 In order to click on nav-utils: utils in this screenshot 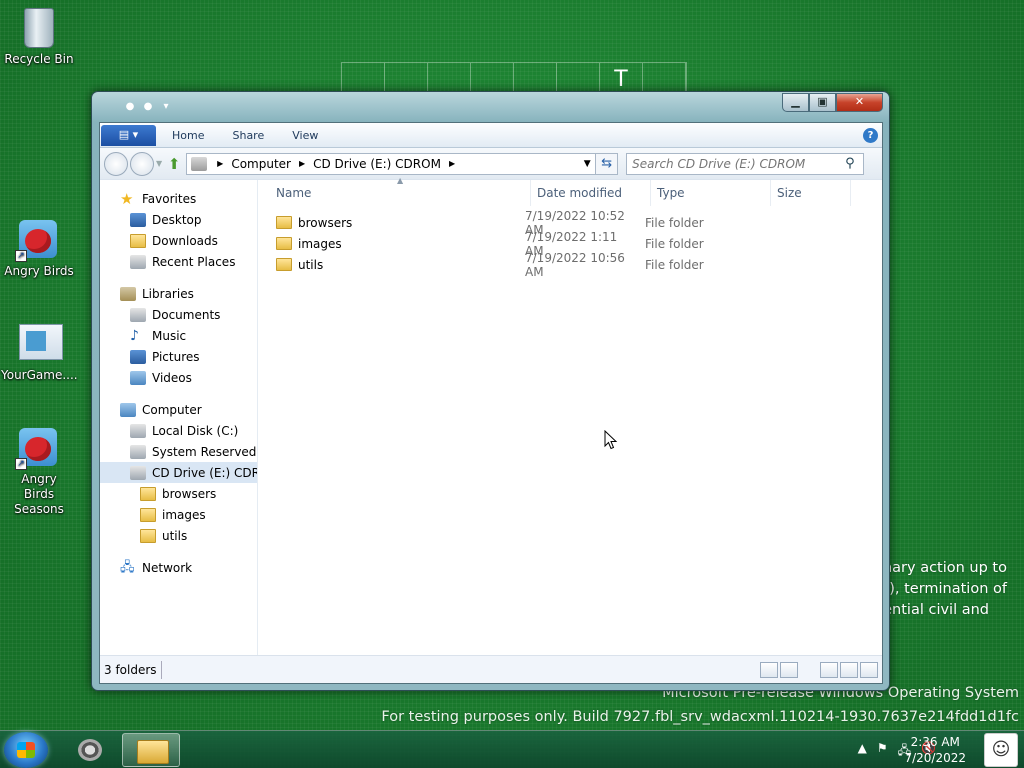, I will do `click(178, 535)`.